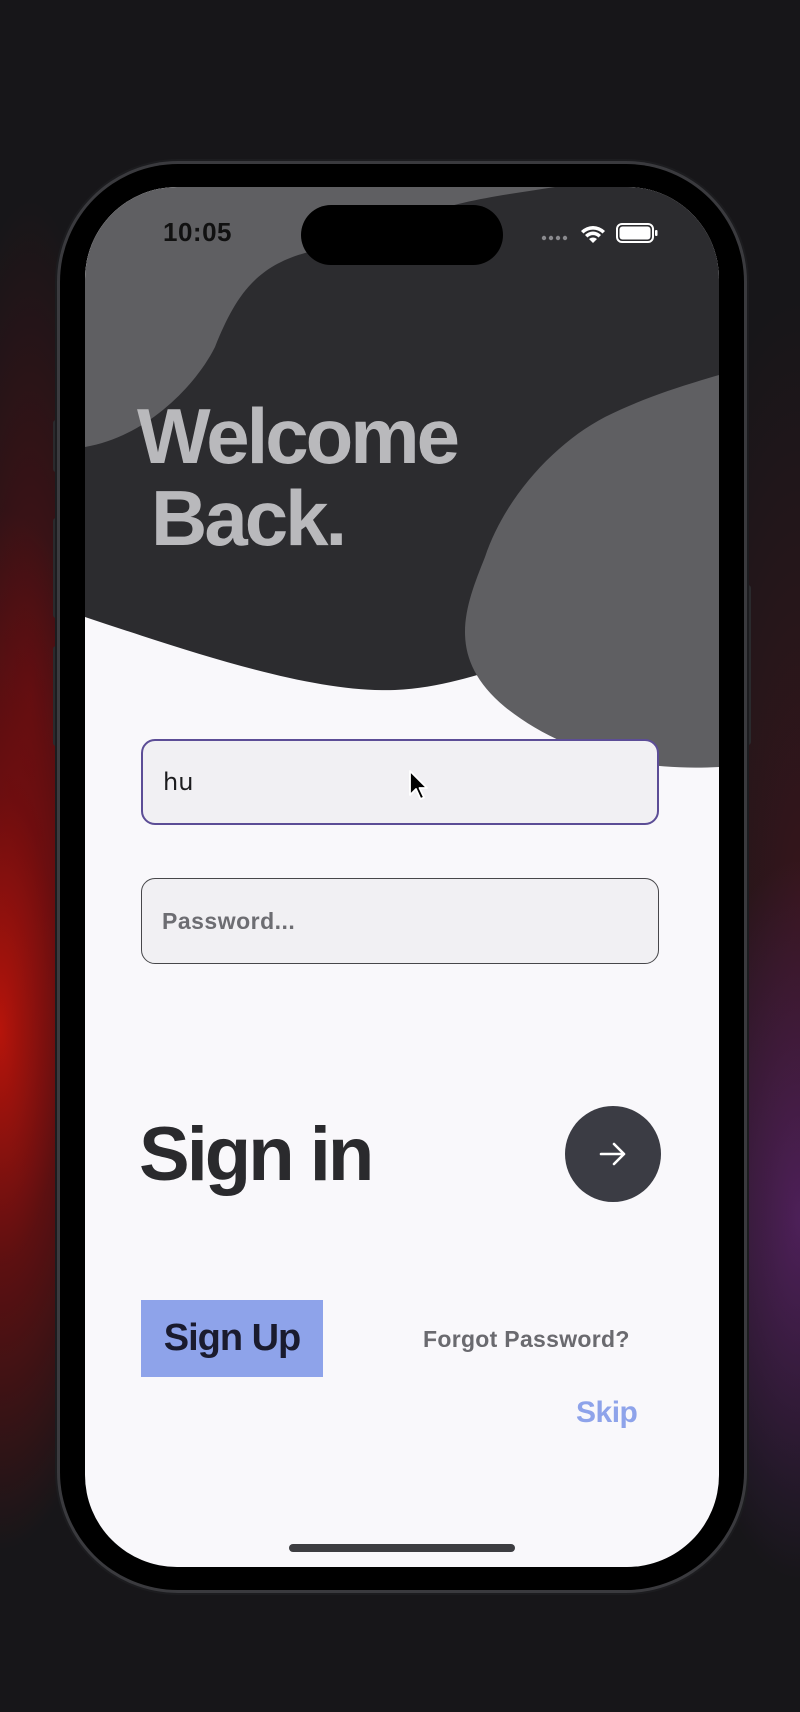 The height and width of the screenshot is (1712, 800). I want to click on email-input: hu, so click(400, 782).